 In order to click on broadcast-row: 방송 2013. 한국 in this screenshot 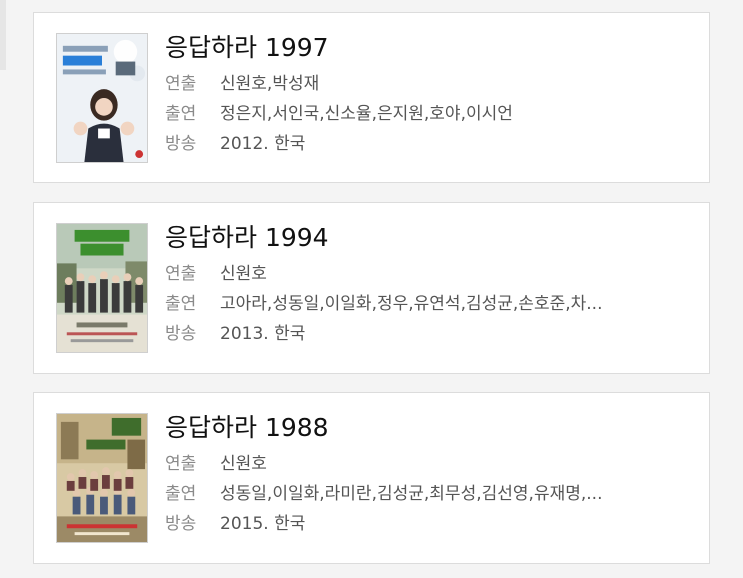, I will do `click(432, 334)`.